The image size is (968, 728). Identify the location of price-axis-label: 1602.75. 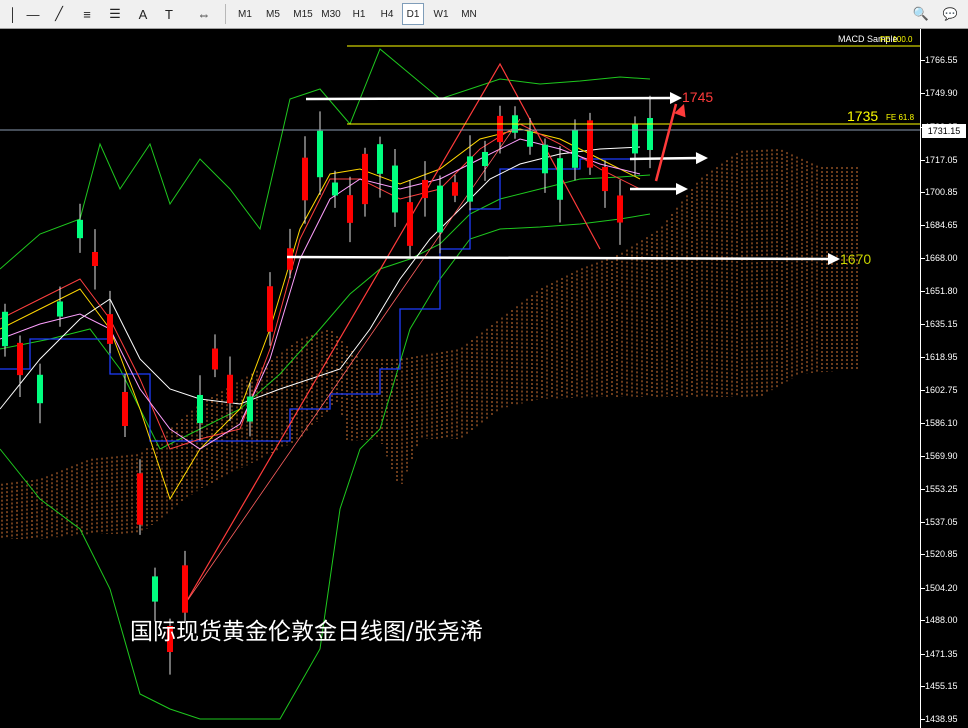
(941, 389).